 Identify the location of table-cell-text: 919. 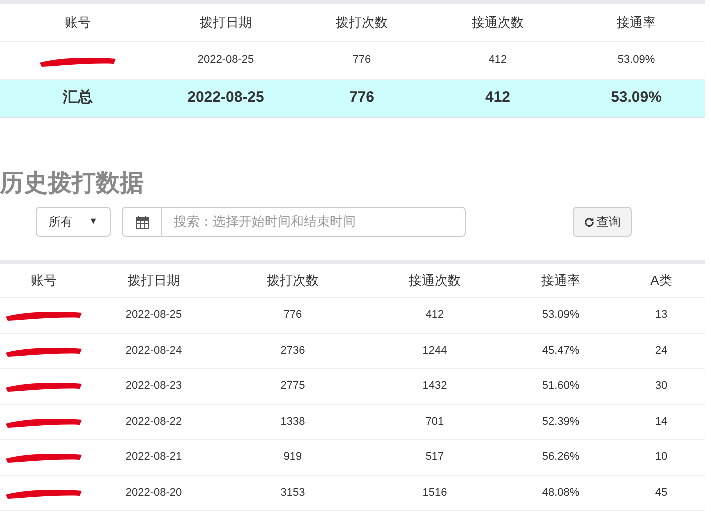
(293, 457).